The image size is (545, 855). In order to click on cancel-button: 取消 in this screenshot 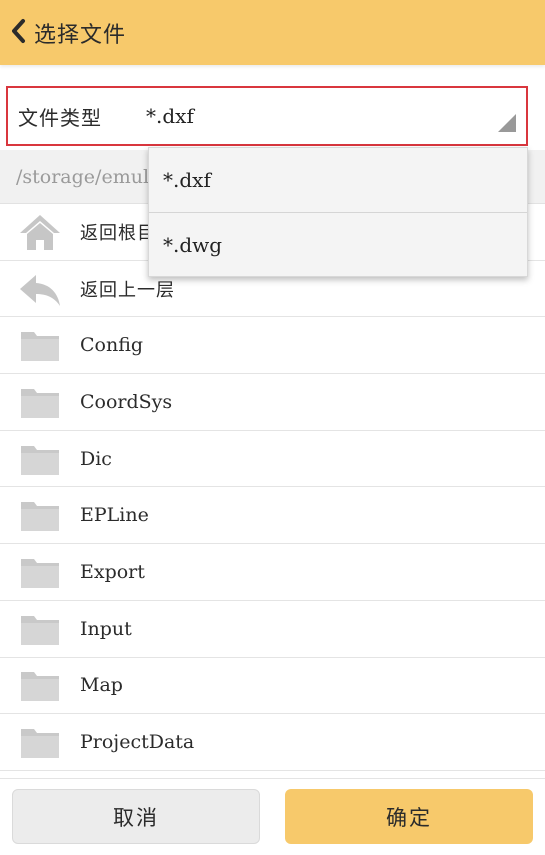, I will do `click(136, 816)`.